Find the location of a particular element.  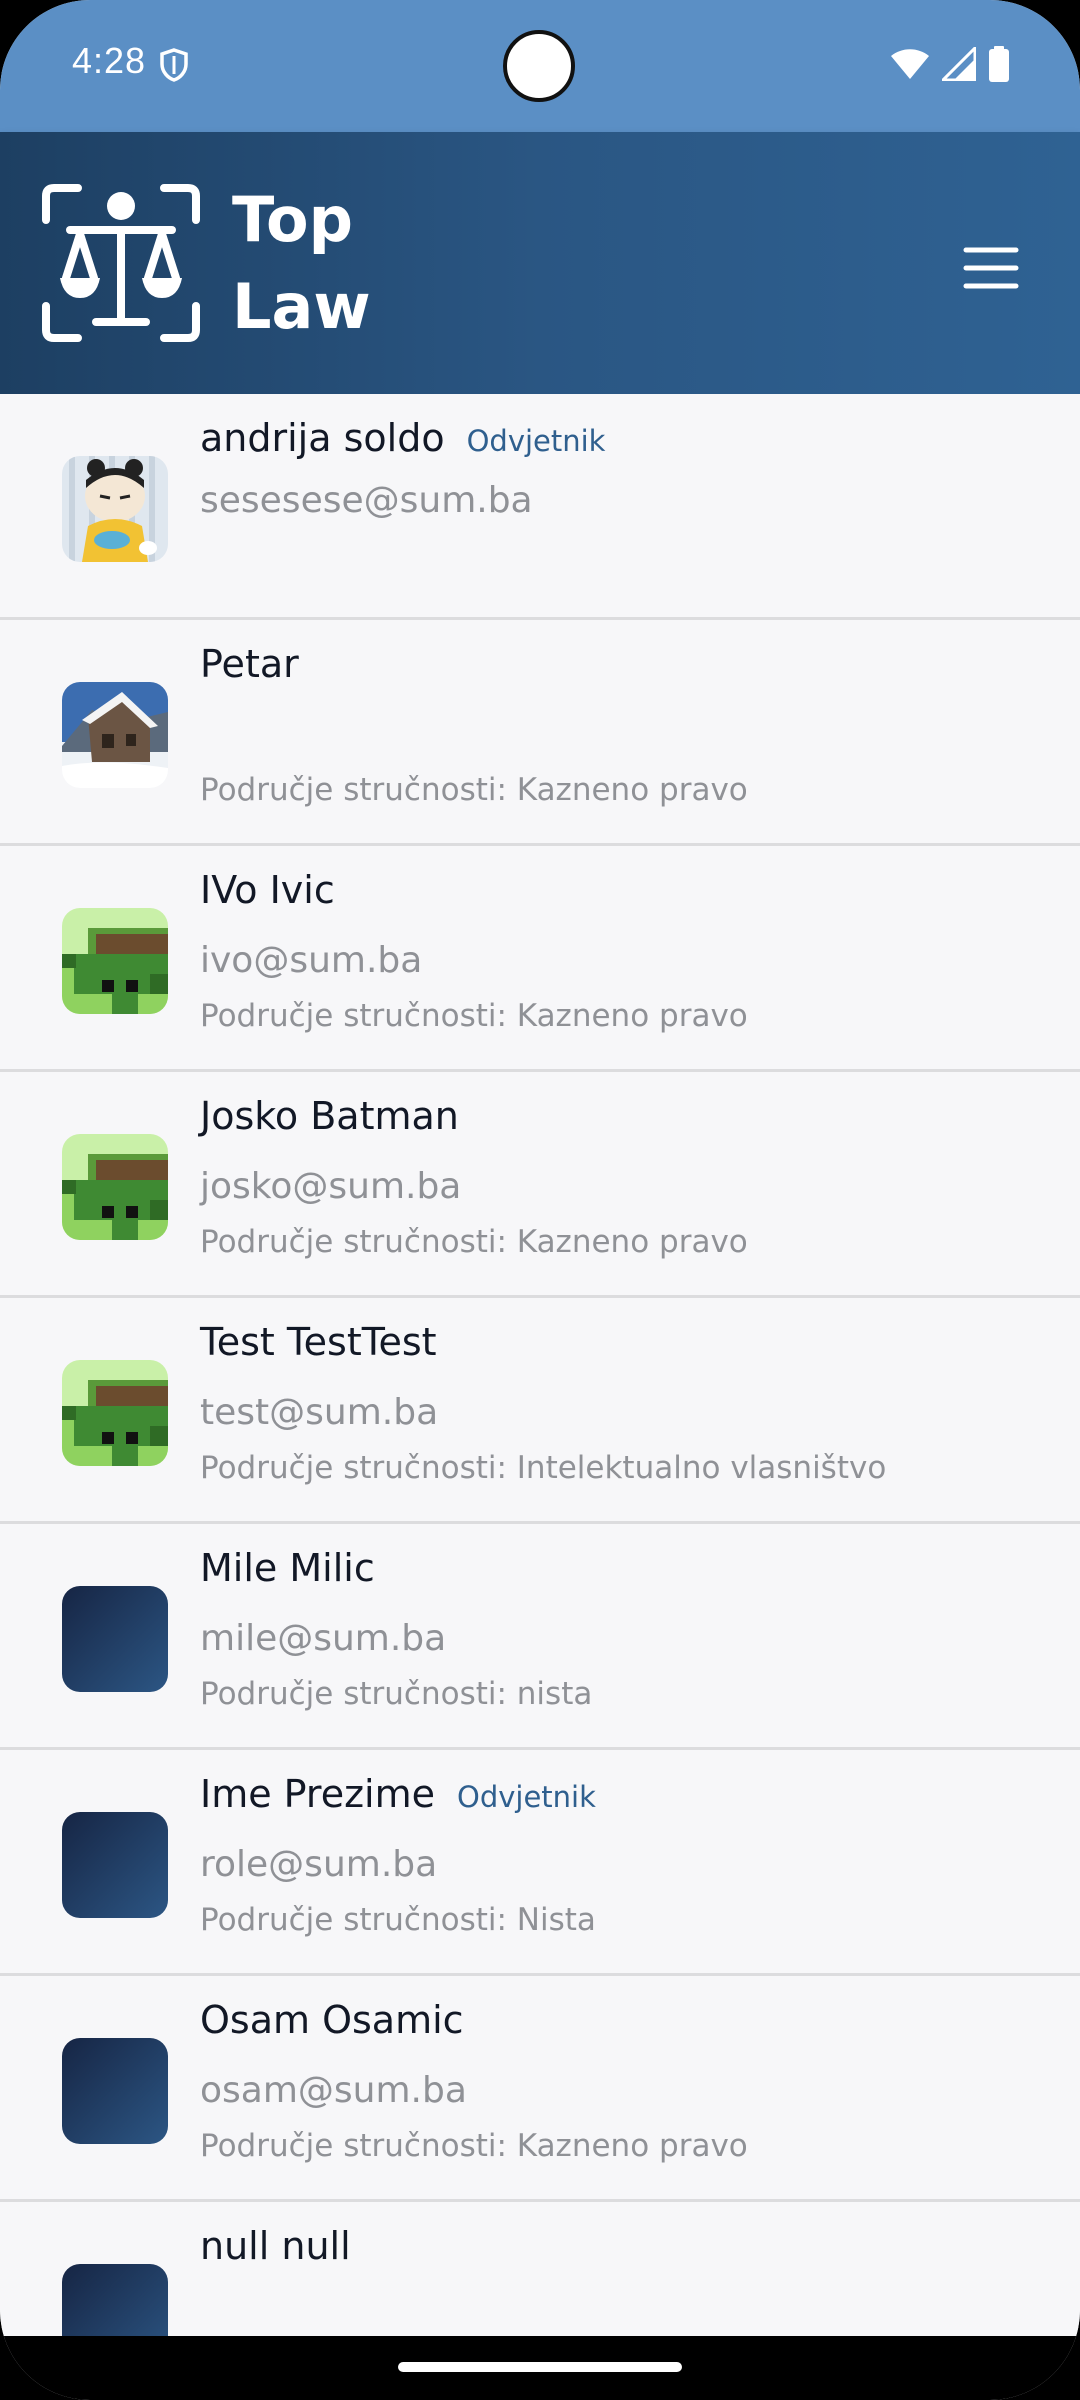

app-header: Top Law is located at coordinates (540, 263).